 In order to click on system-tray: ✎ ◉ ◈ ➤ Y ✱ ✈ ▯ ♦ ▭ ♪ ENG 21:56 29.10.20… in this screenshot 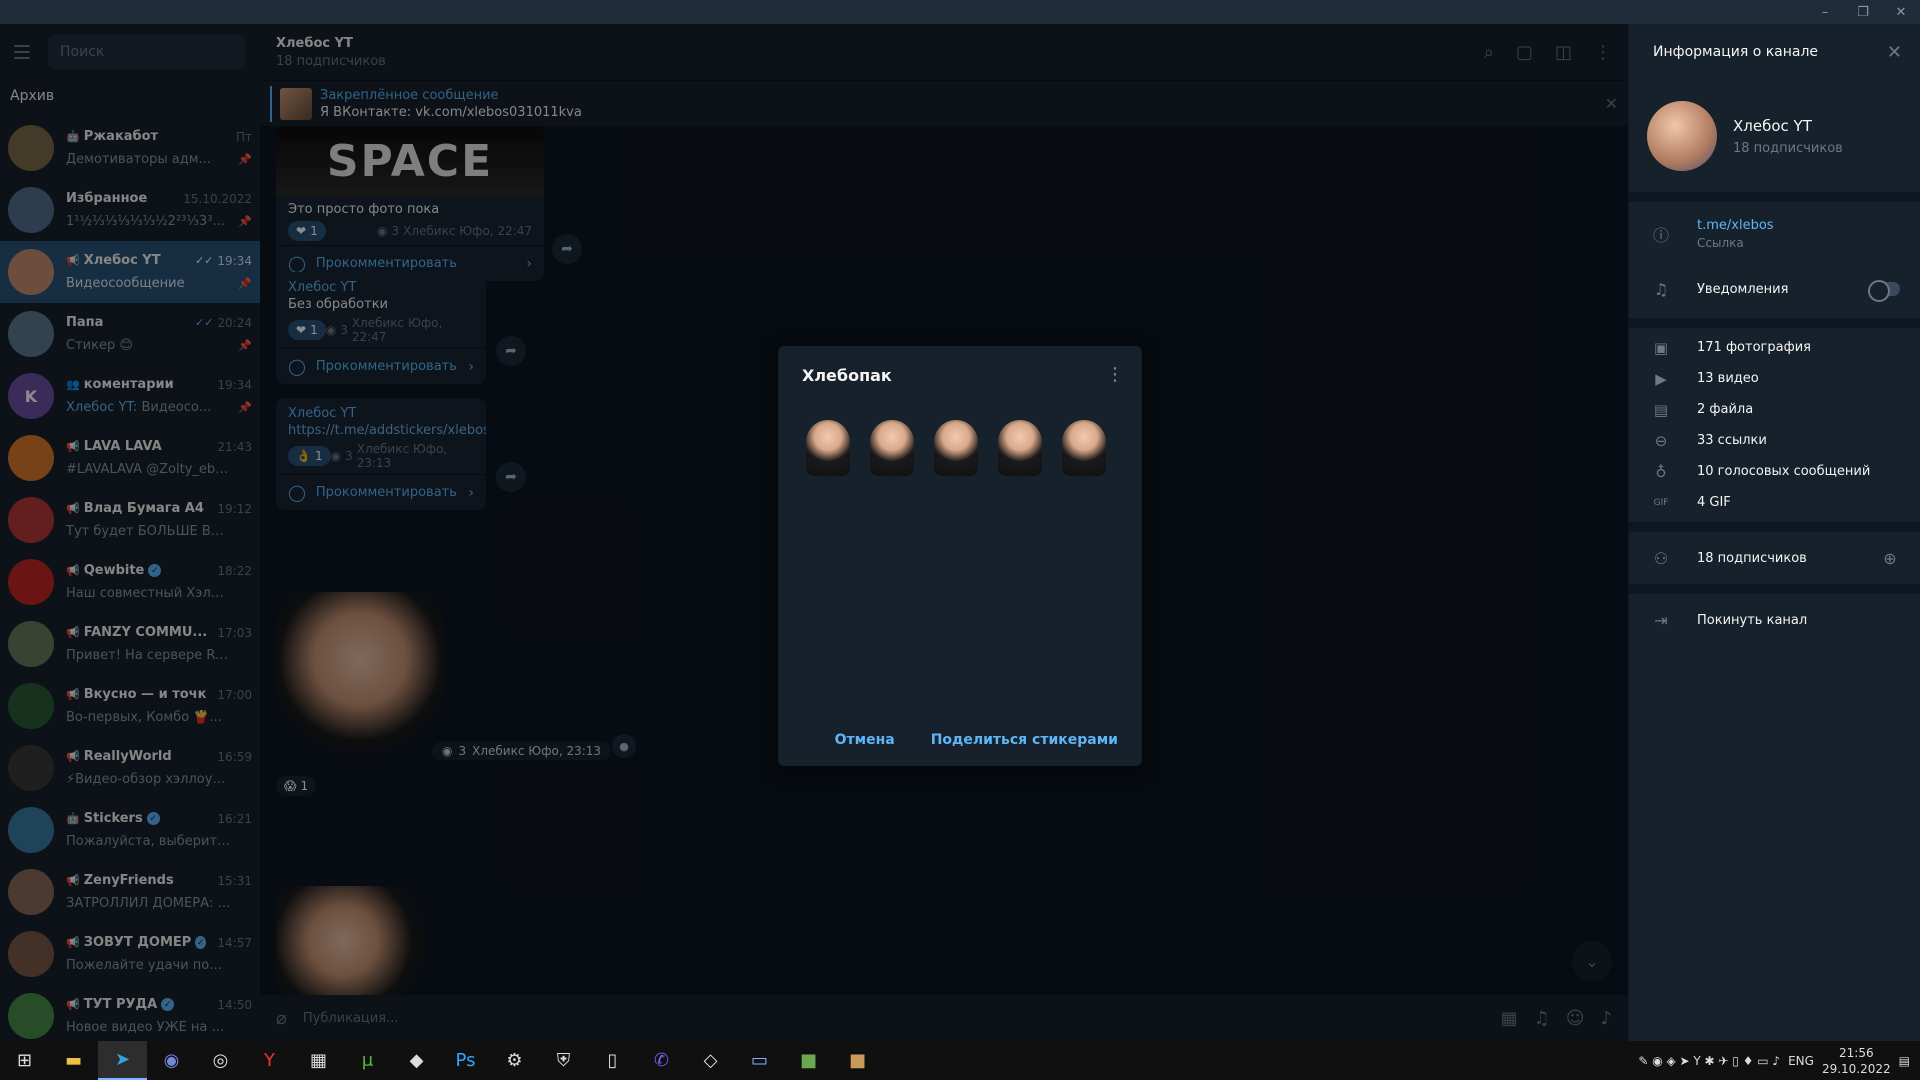, I will do `click(1779, 1061)`.